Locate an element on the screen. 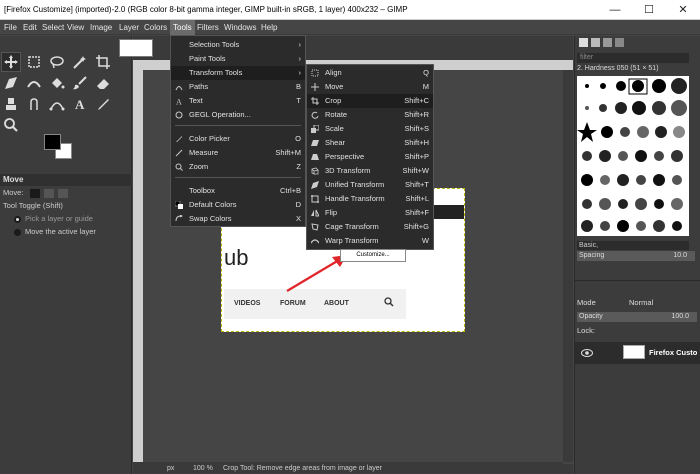 Image resolution: width=700 pixels, height=474 pixels. menu-item-label: Scale is located at coordinates (334, 128).